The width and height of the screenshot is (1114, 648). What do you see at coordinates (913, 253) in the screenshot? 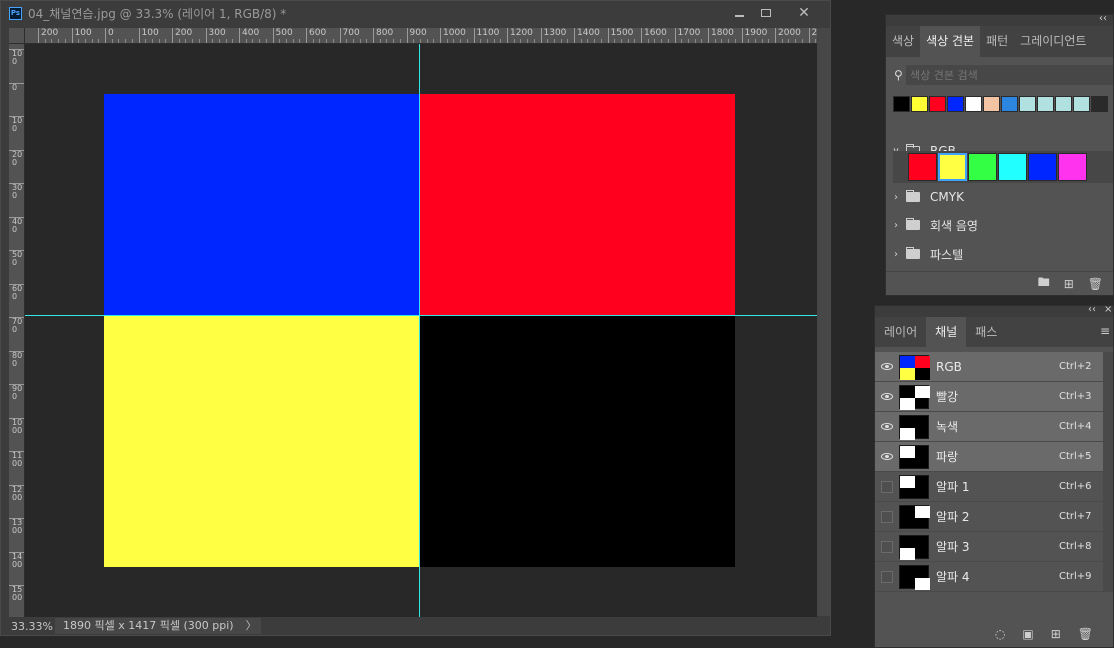
I see `folder-icon` at bounding box center [913, 253].